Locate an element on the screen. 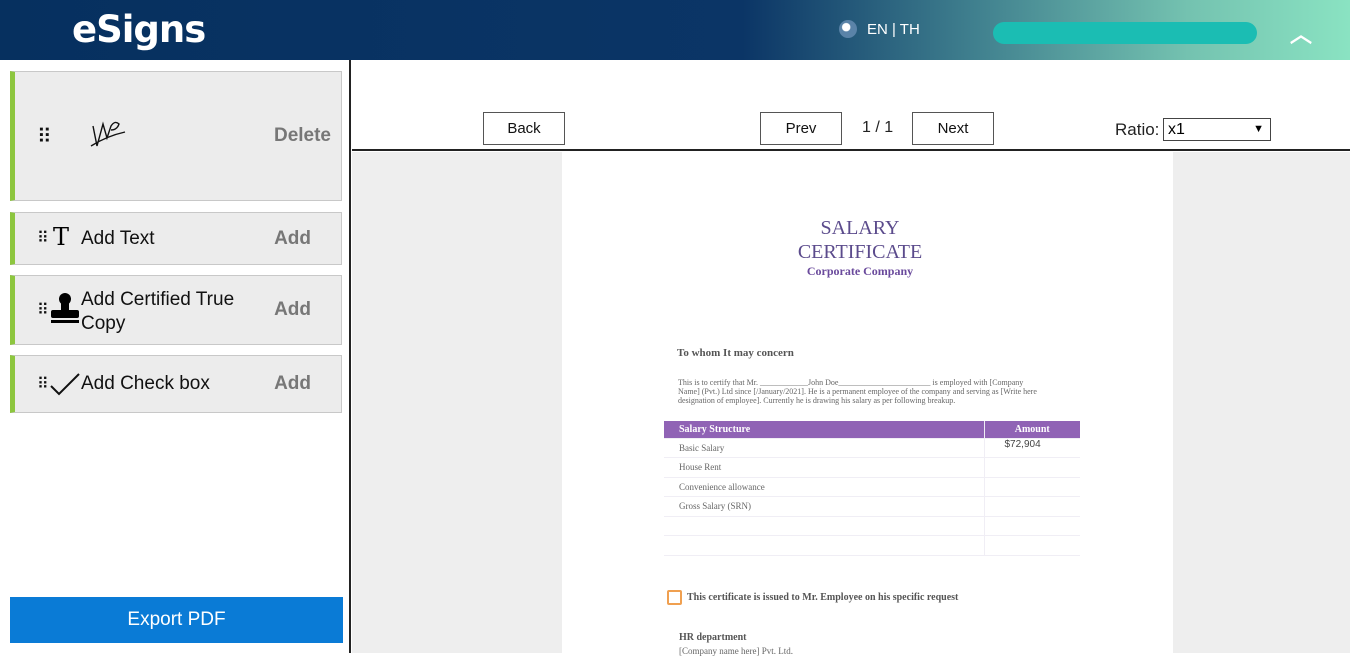 This screenshot has width=1350, height=656. add-text-label: Add Text is located at coordinates (118, 238).